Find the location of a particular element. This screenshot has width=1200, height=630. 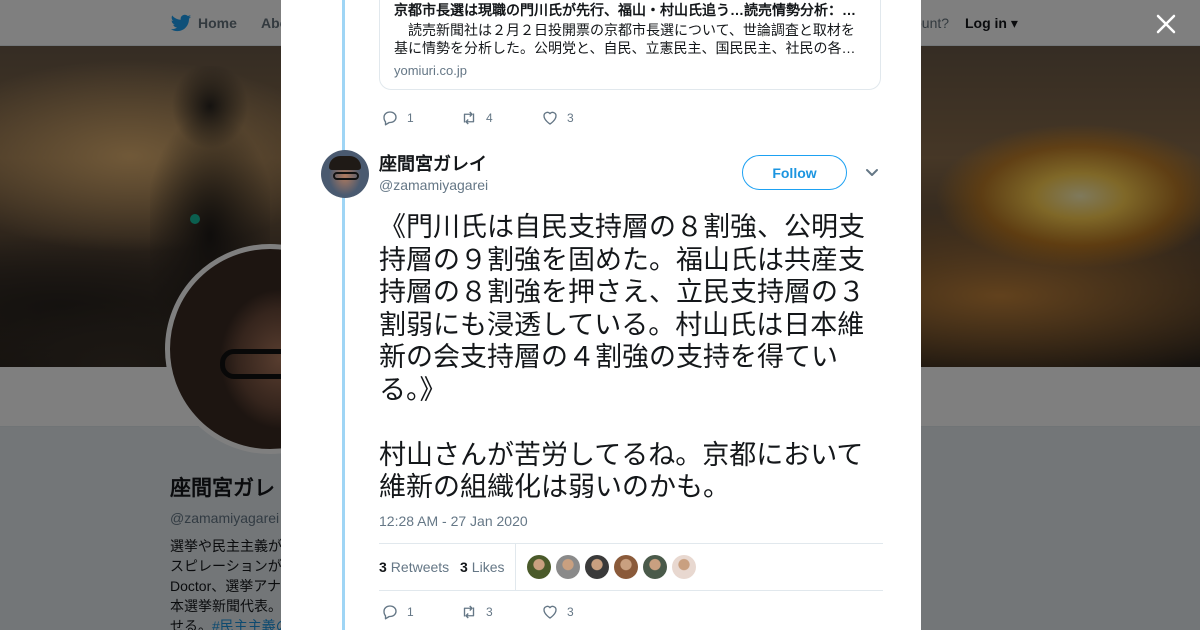

more-options-button is located at coordinates (872, 172).